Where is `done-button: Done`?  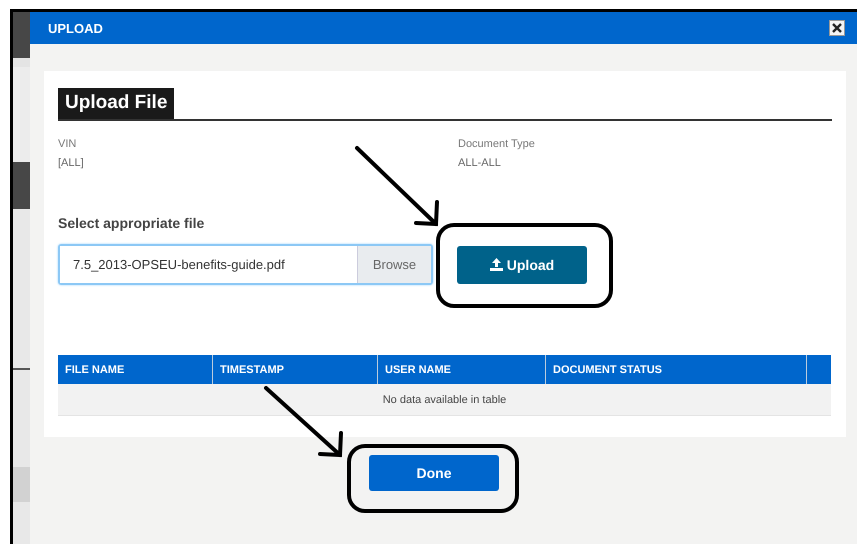 done-button: Done is located at coordinates (434, 473).